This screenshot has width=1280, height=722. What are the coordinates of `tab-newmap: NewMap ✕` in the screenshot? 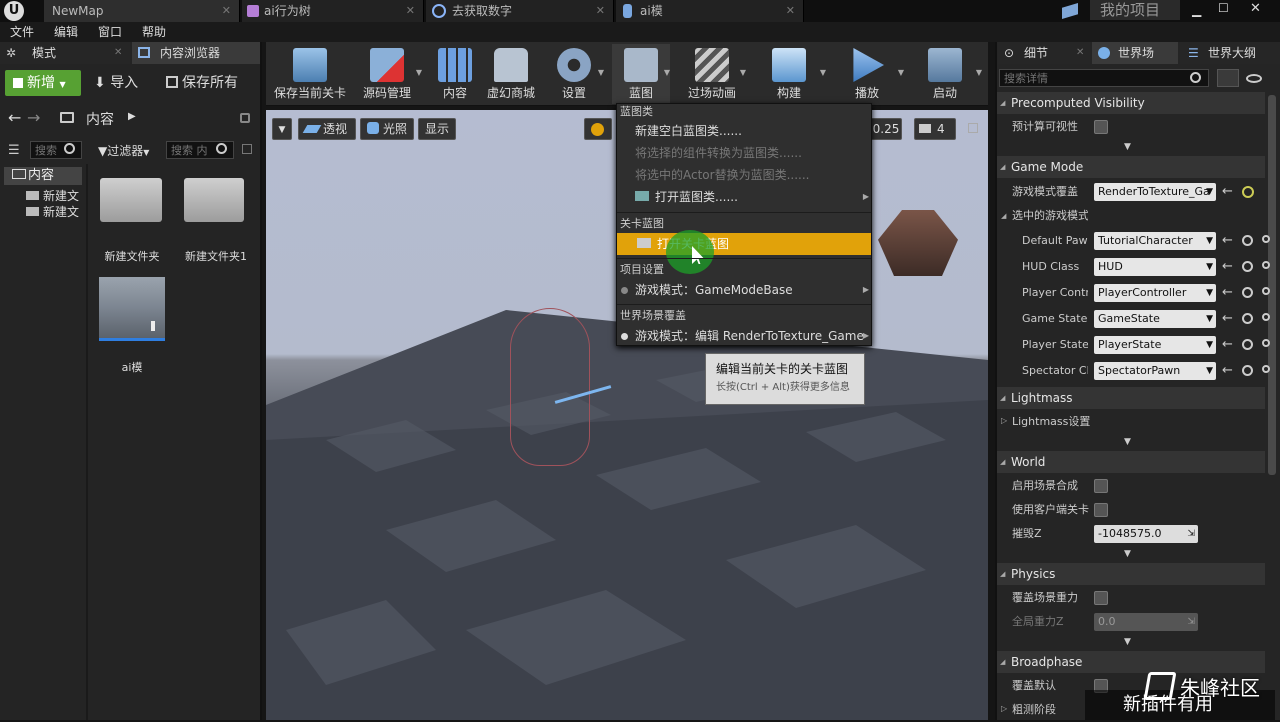 It's located at (142, 11).